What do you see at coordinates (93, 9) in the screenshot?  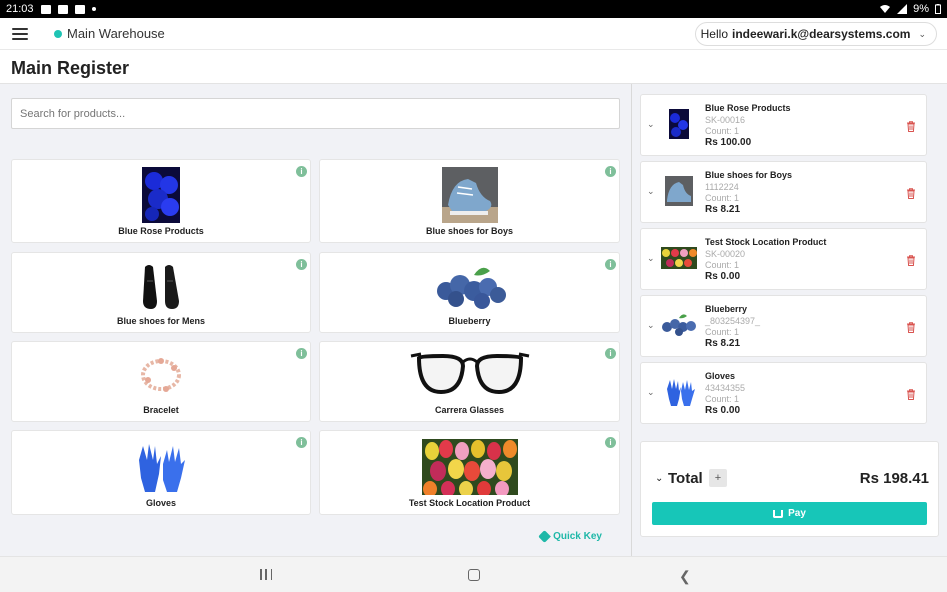 I see `notification-dot-icon` at bounding box center [93, 9].